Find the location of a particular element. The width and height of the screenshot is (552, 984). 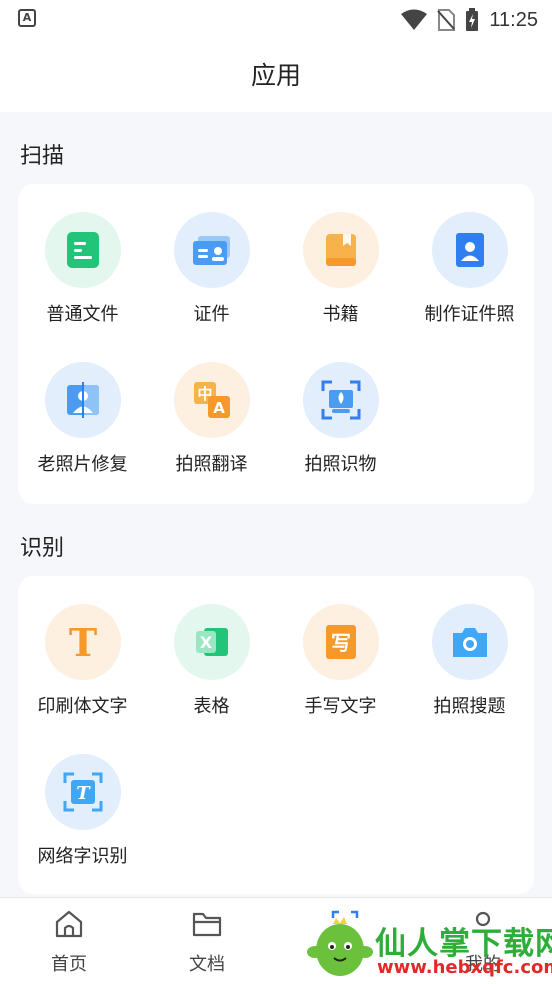

app-item-translate: 中A 拍照翻译 is located at coordinates (211, 409).